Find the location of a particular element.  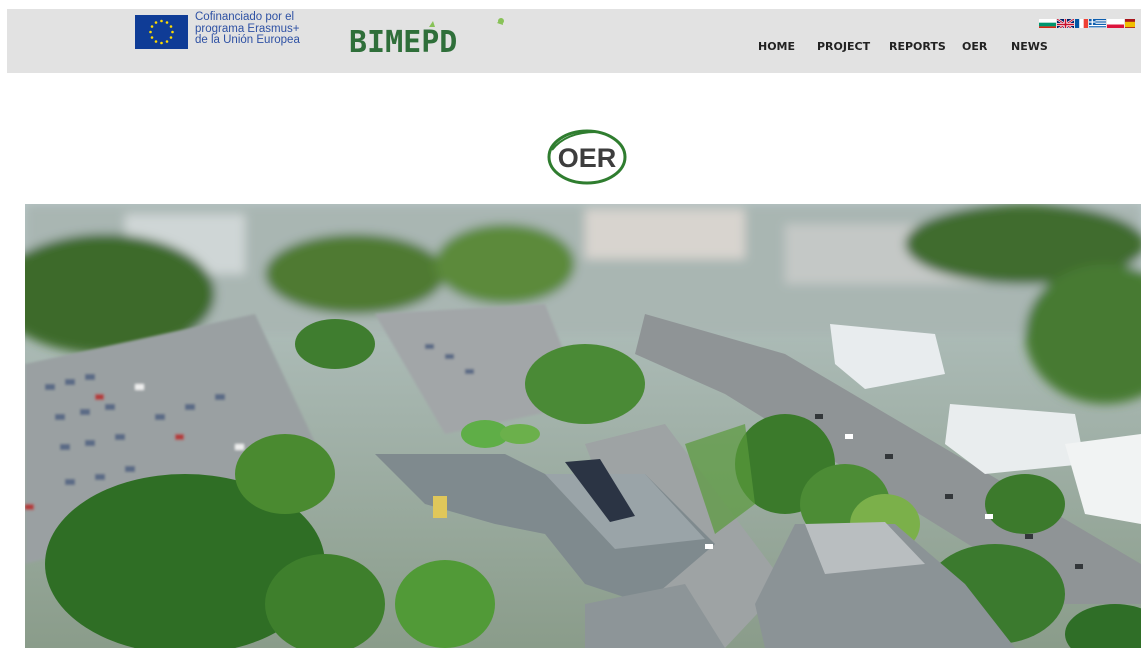

eu-flag-icon is located at coordinates (161, 32).